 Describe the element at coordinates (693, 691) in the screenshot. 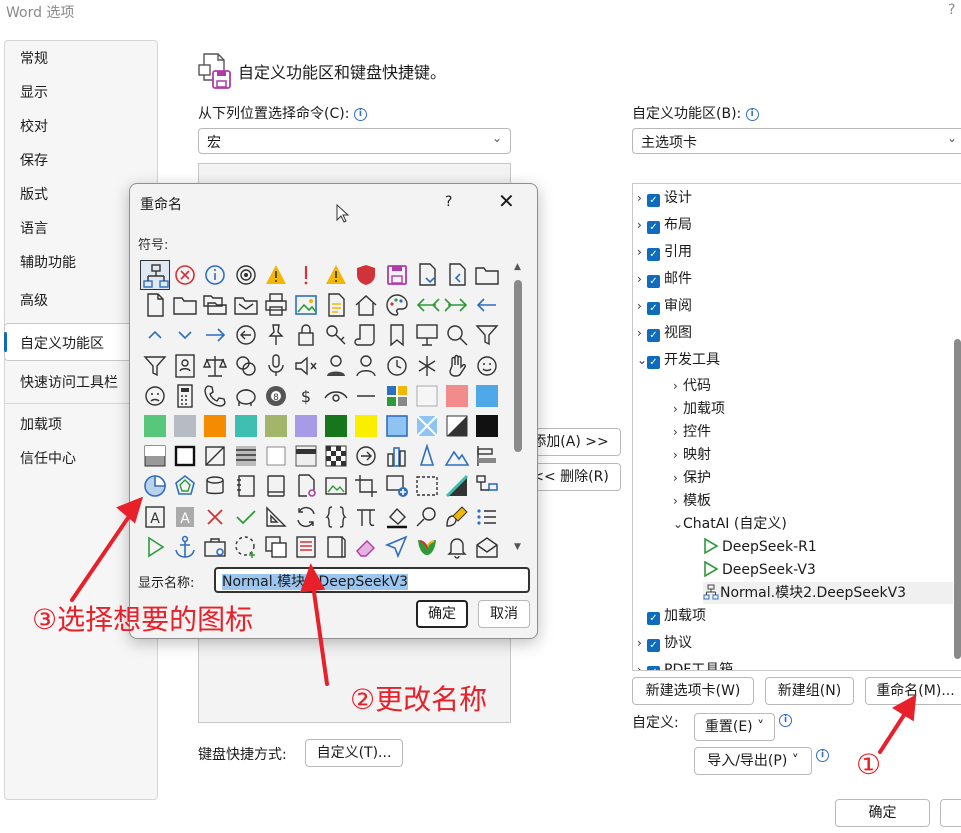

I see `new-tab-button: 新建选项卡(W)` at that location.